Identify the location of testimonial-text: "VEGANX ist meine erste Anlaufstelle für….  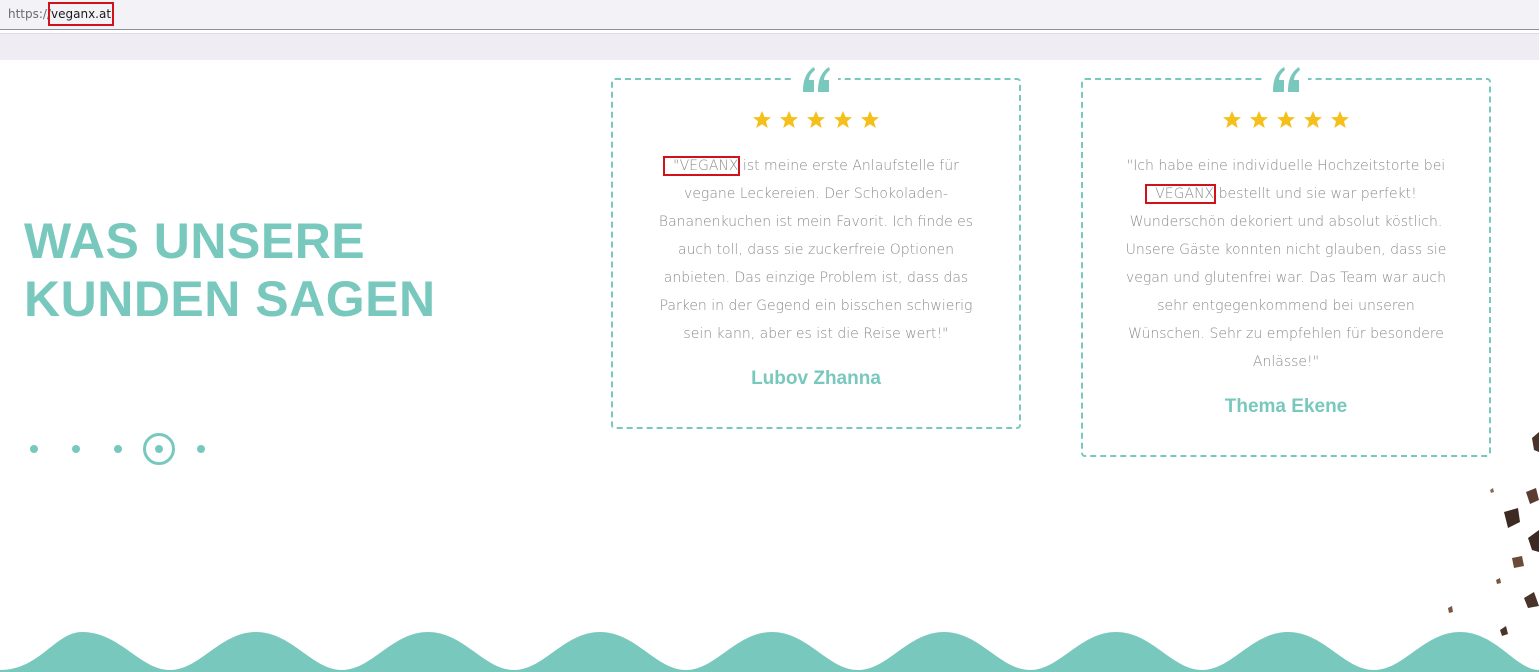
(816, 250).